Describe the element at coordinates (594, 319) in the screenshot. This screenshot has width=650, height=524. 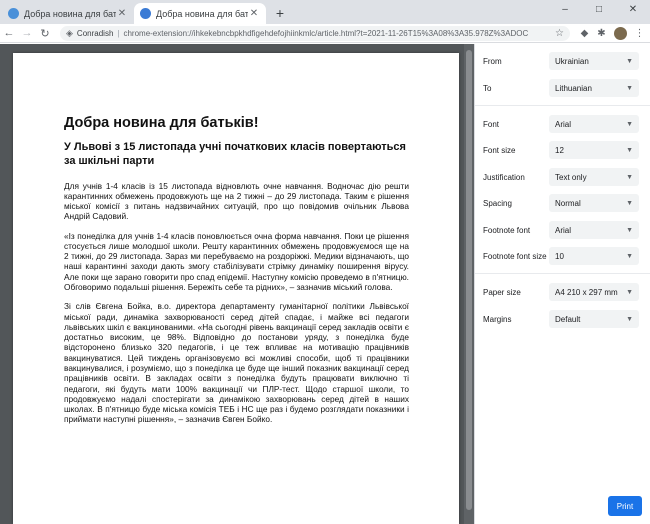
I see `margins-select: Default ▼` at that location.